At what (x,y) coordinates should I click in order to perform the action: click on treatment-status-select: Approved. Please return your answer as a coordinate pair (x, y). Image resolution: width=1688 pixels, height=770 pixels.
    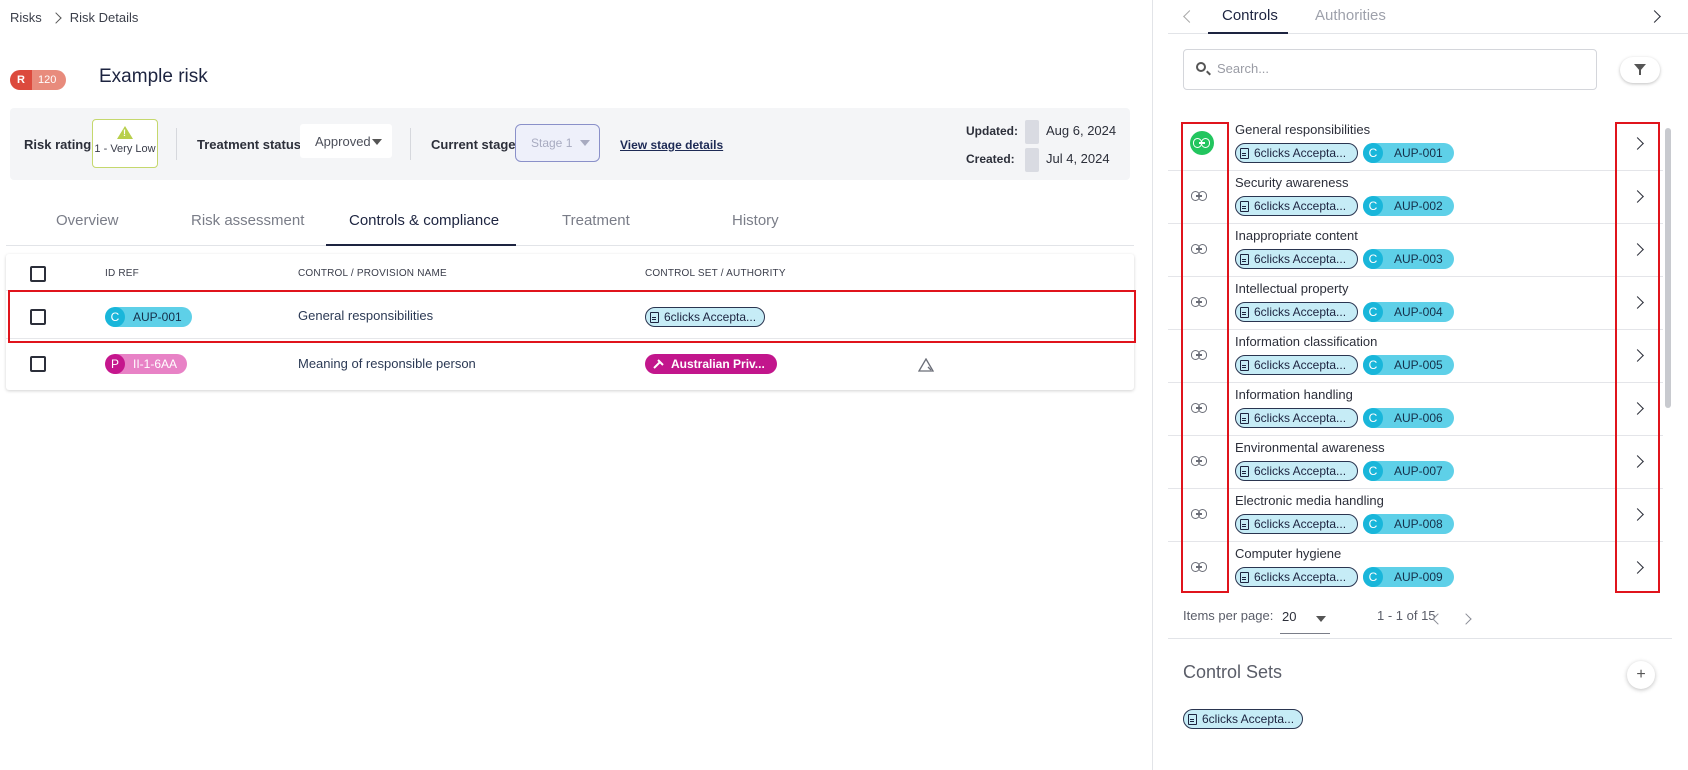
    Looking at the image, I should click on (346, 141).